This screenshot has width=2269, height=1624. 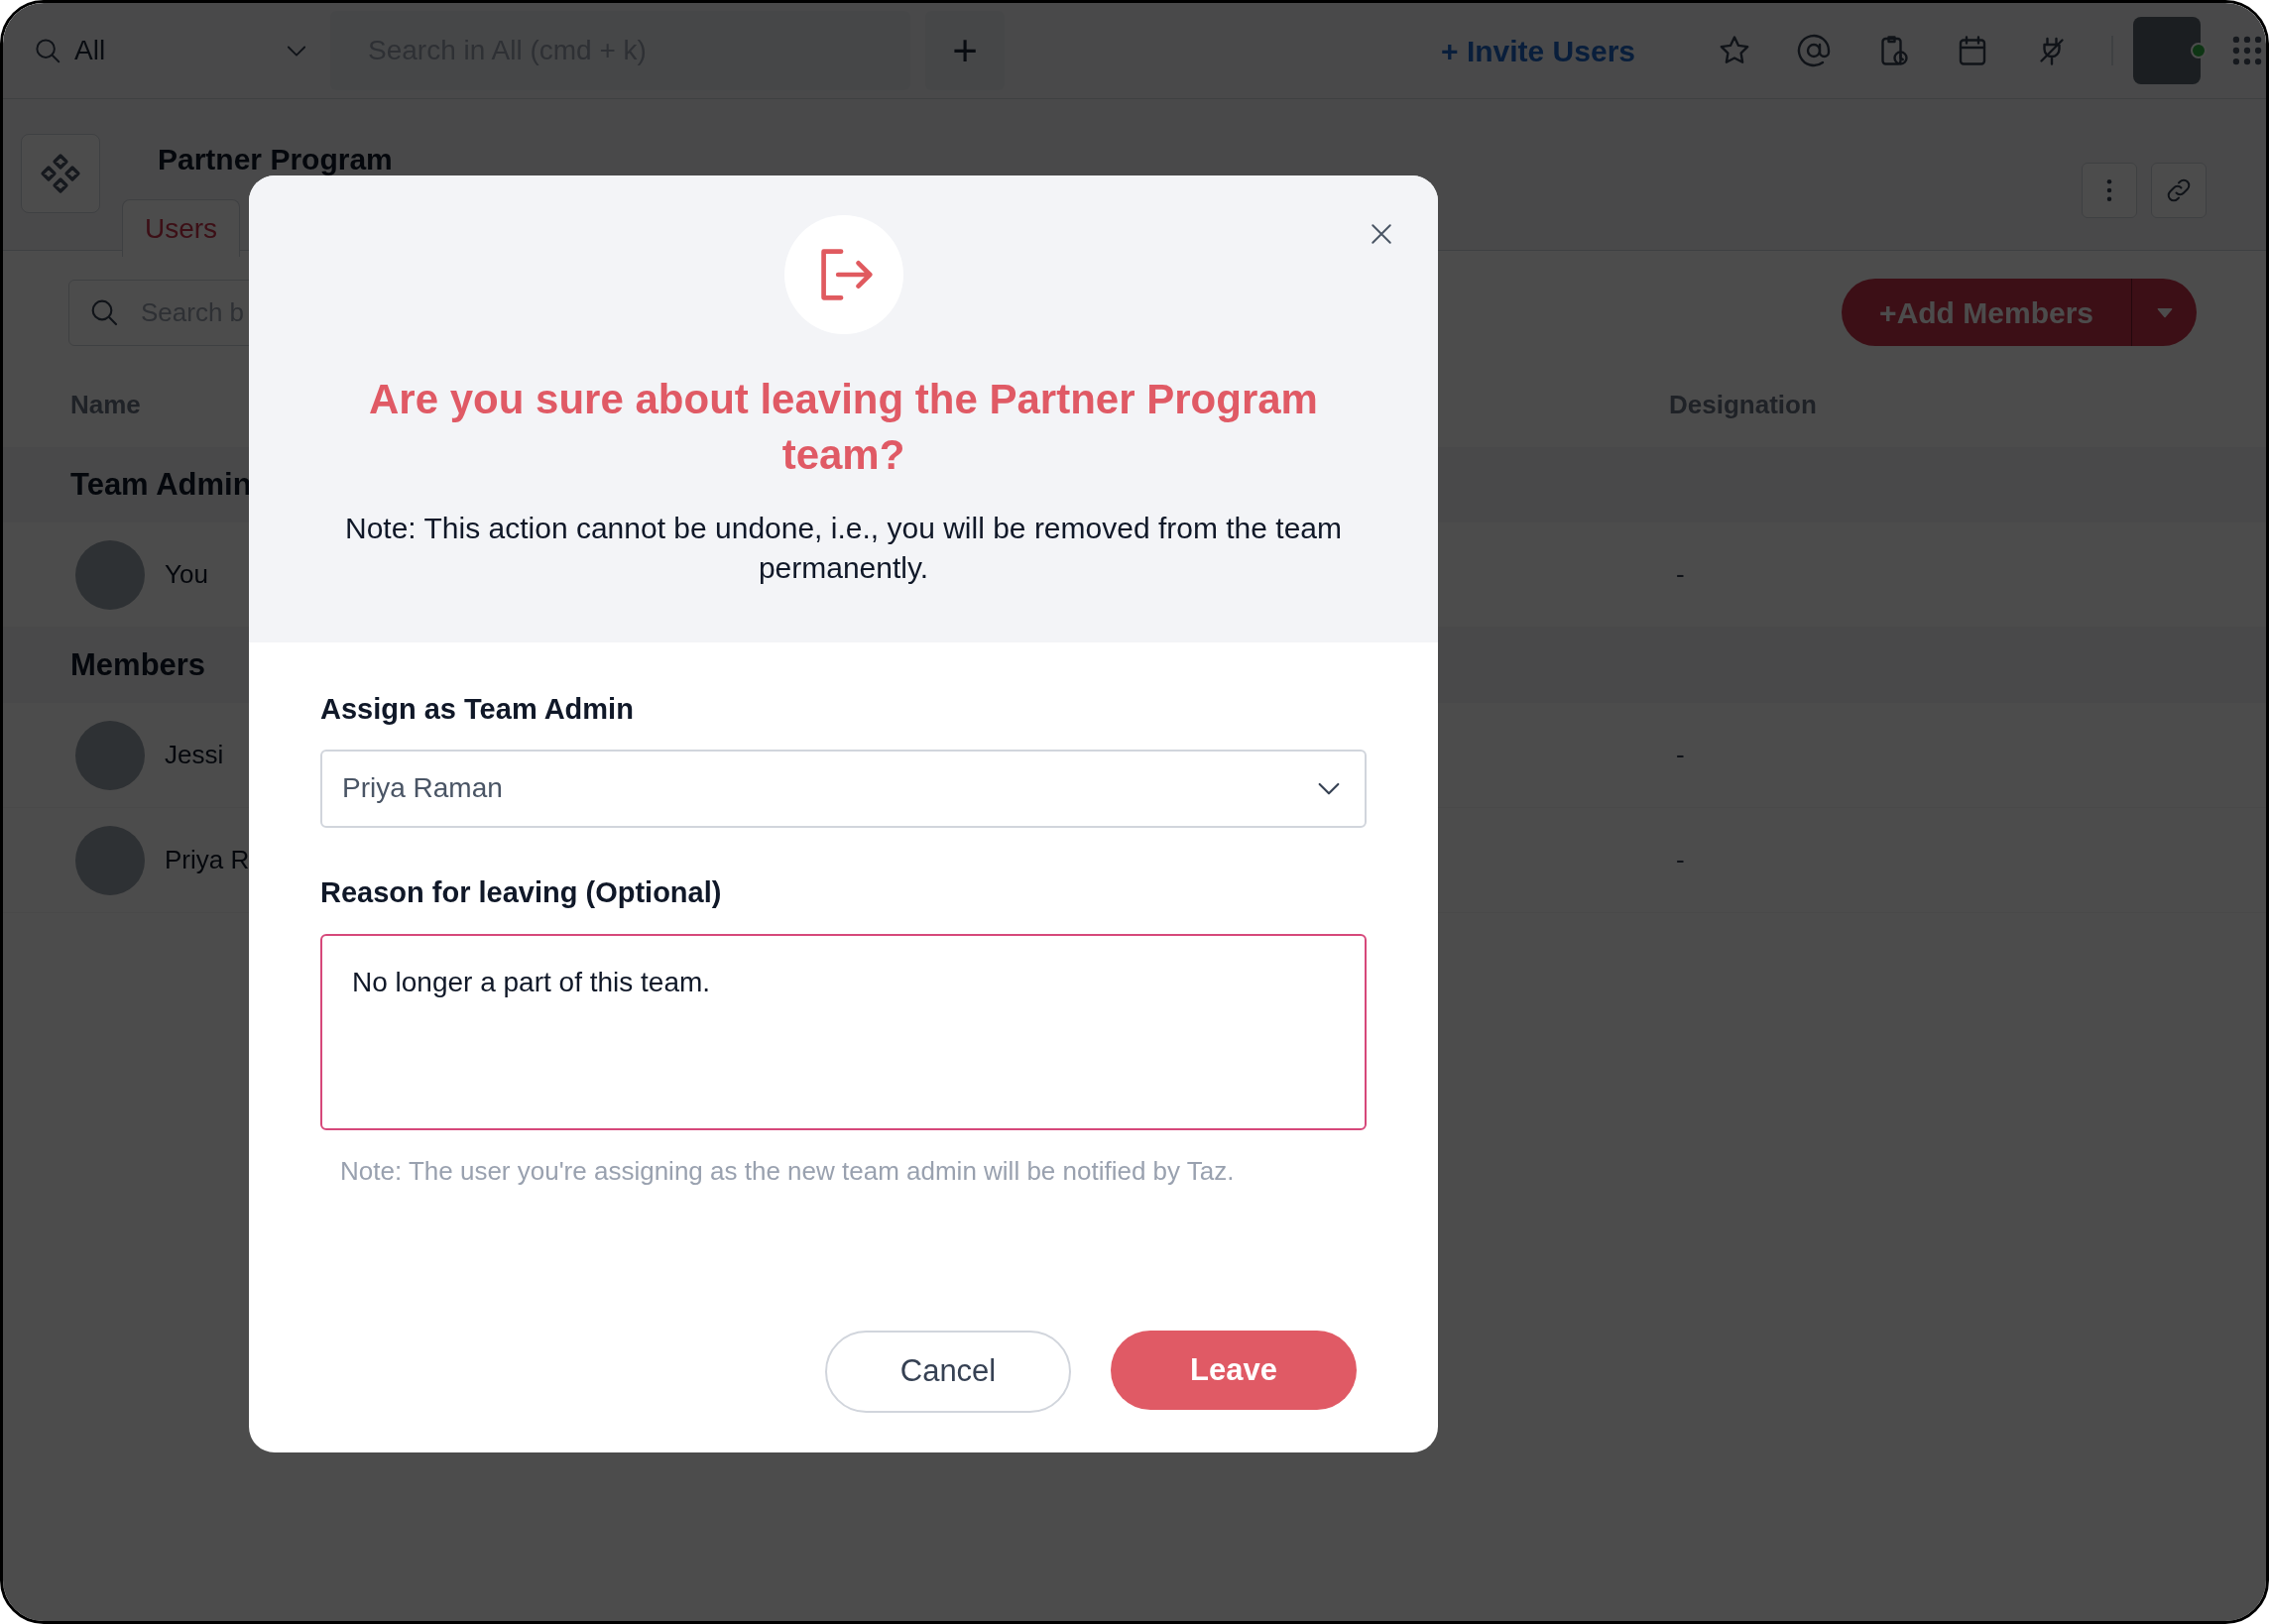 What do you see at coordinates (788, 1171) in the screenshot?
I see `hint-text: Note: The user you're assigning as the new team admin will be notified by Taz.` at bounding box center [788, 1171].